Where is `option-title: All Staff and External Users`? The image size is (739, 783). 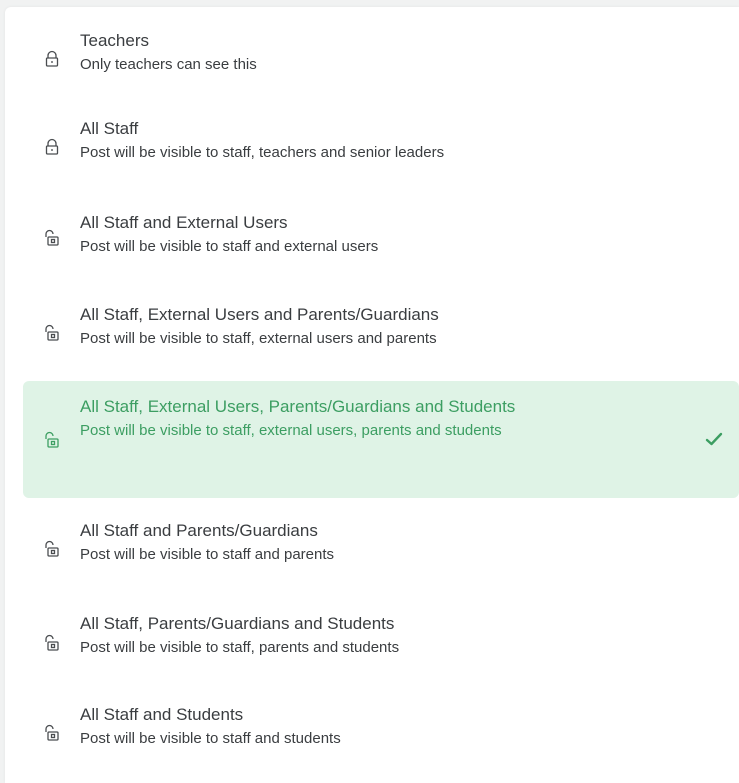 option-title: All Staff and External Users is located at coordinates (184, 222).